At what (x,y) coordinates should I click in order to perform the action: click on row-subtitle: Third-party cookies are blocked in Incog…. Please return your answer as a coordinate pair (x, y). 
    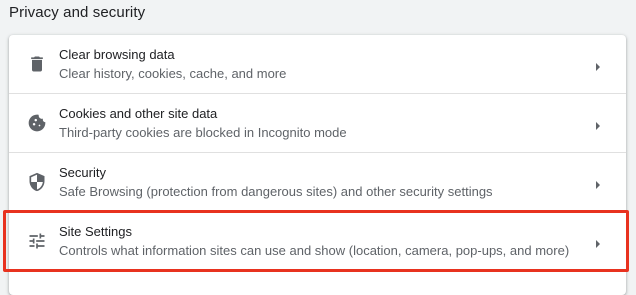
    Looking at the image, I should click on (203, 132).